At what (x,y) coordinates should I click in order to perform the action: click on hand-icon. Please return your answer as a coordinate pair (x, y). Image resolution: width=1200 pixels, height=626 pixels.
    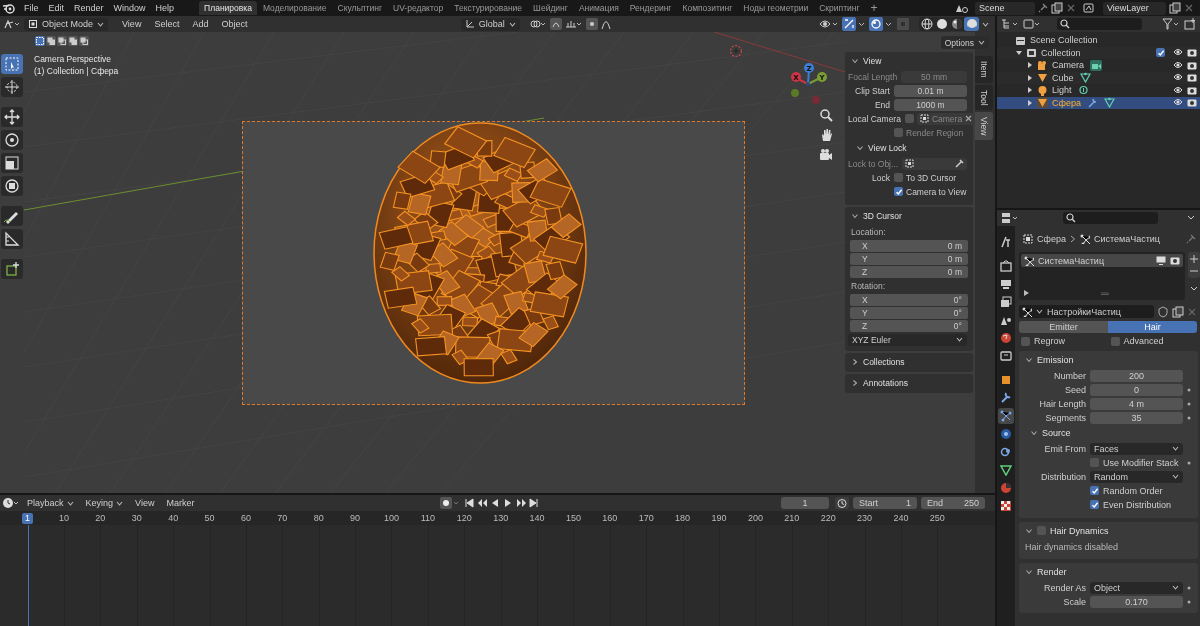
    Looking at the image, I should click on (826, 135).